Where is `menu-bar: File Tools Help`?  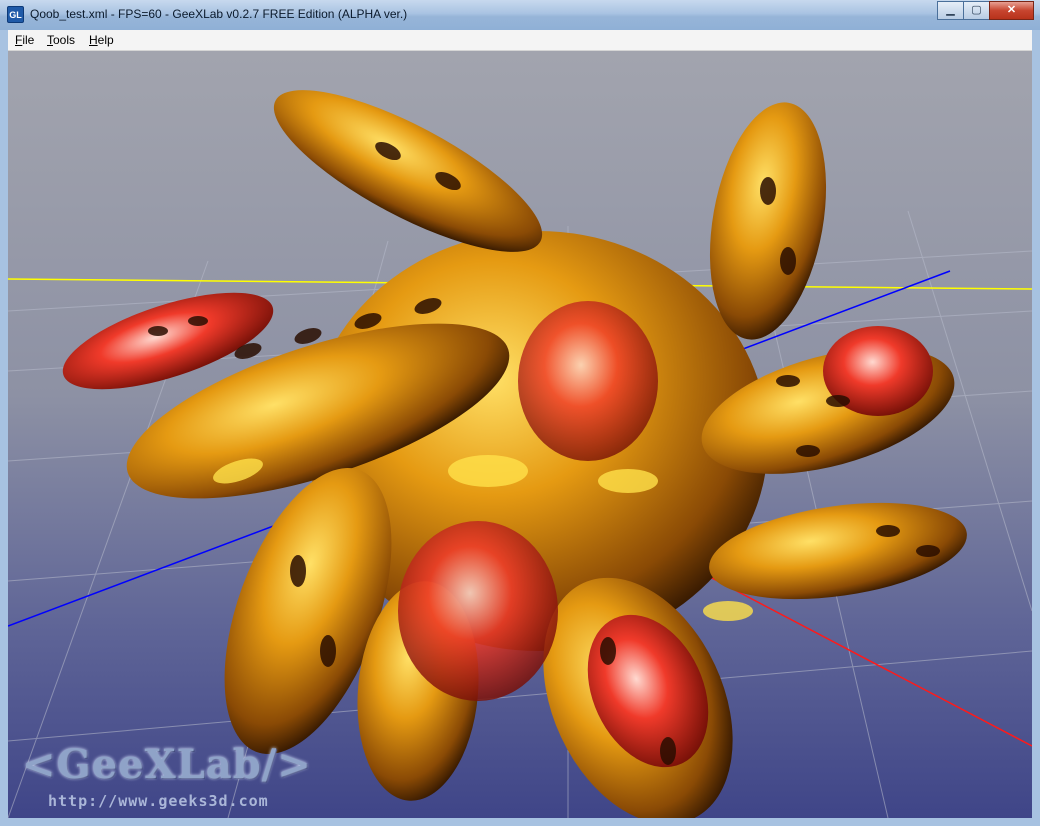
menu-bar: File Tools Help is located at coordinates (520, 40).